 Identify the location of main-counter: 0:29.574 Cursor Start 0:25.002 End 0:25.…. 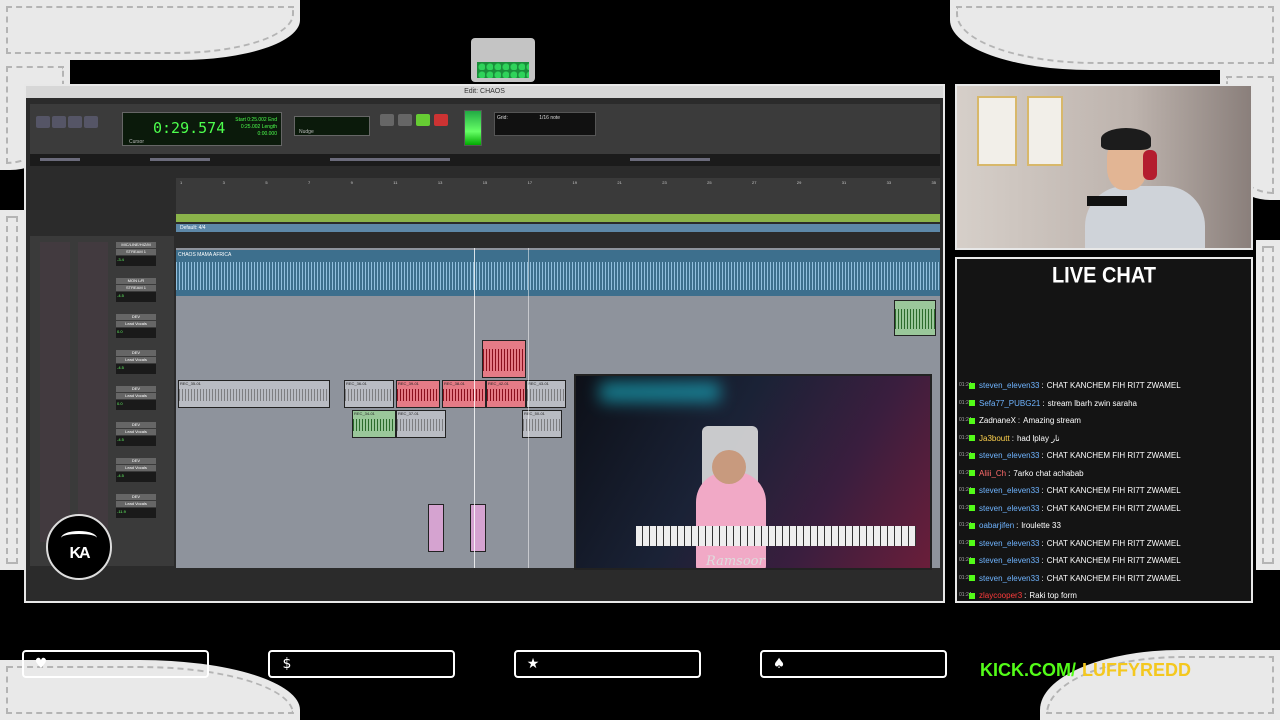
(202, 129).